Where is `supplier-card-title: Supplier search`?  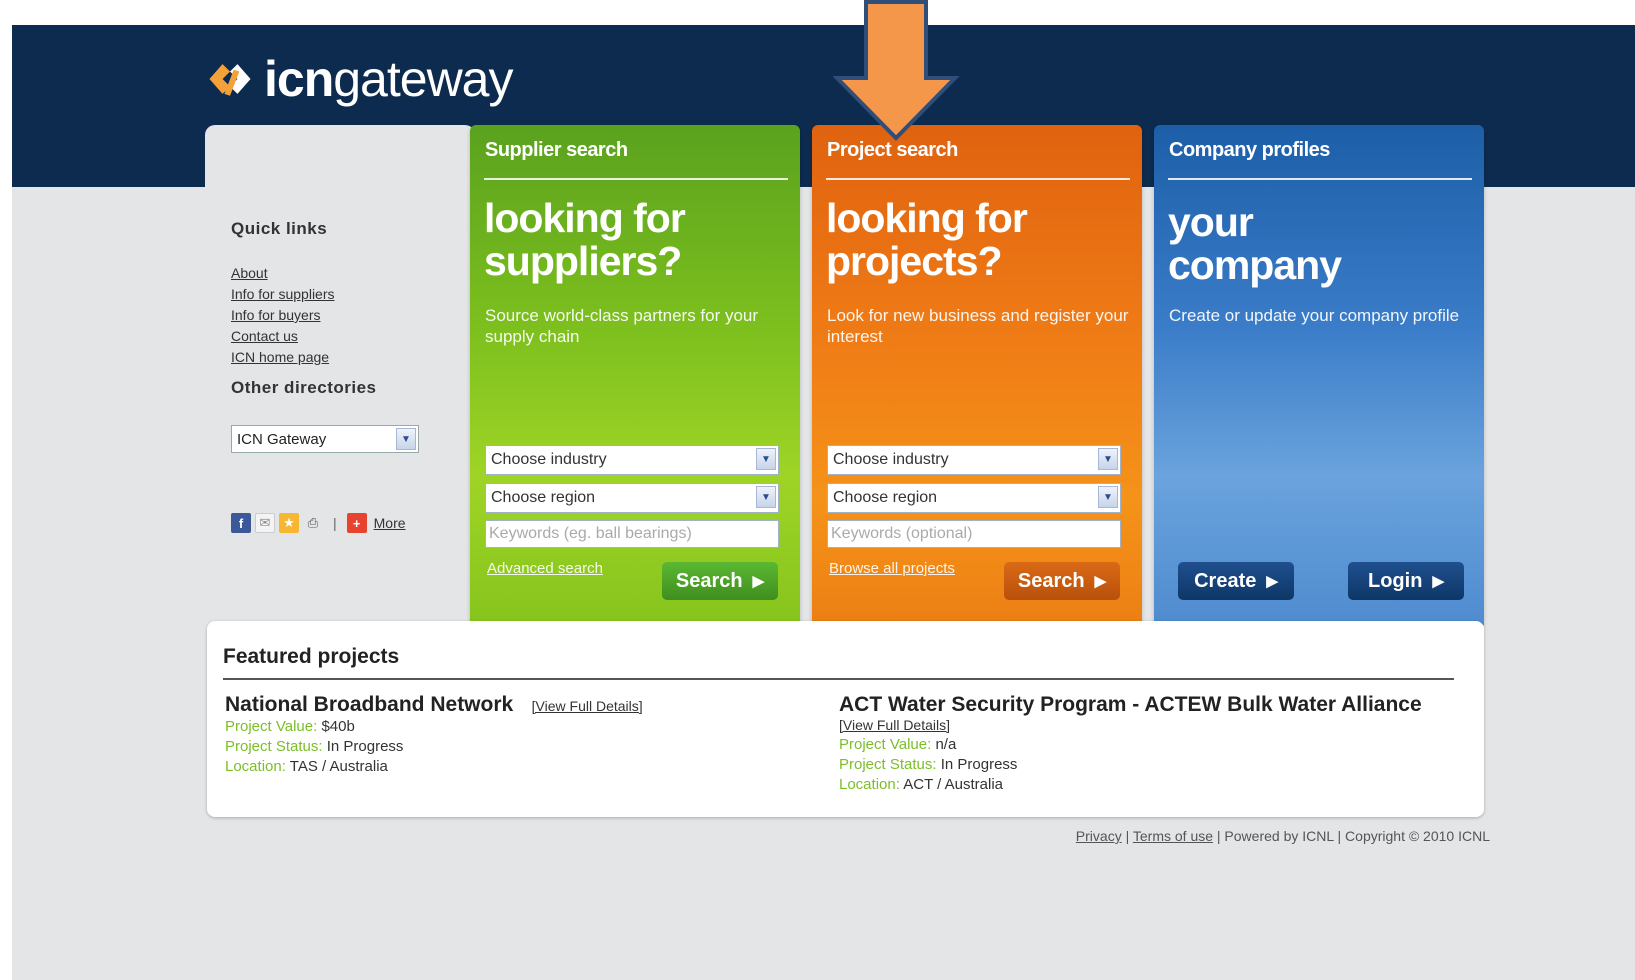
supplier-card-title: Supplier search is located at coordinates (556, 150).